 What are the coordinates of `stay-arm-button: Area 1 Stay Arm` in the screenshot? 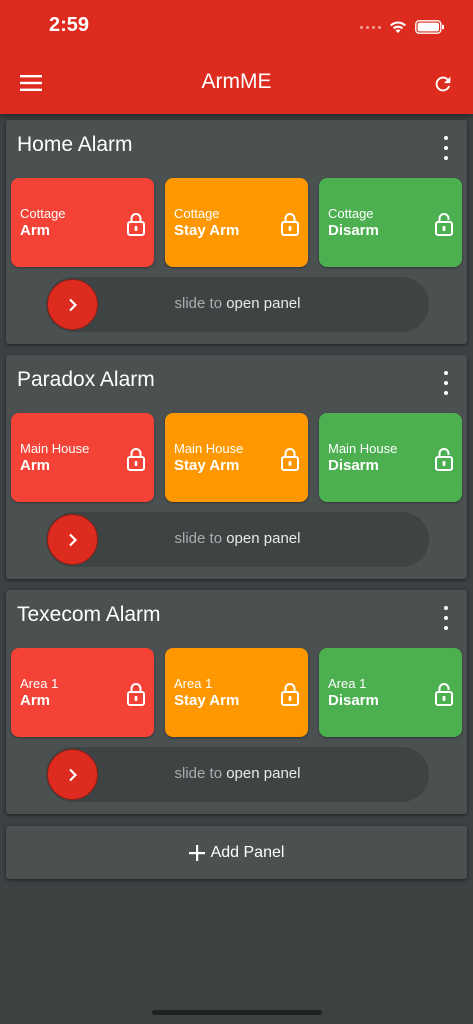 It's located at (236, 692).